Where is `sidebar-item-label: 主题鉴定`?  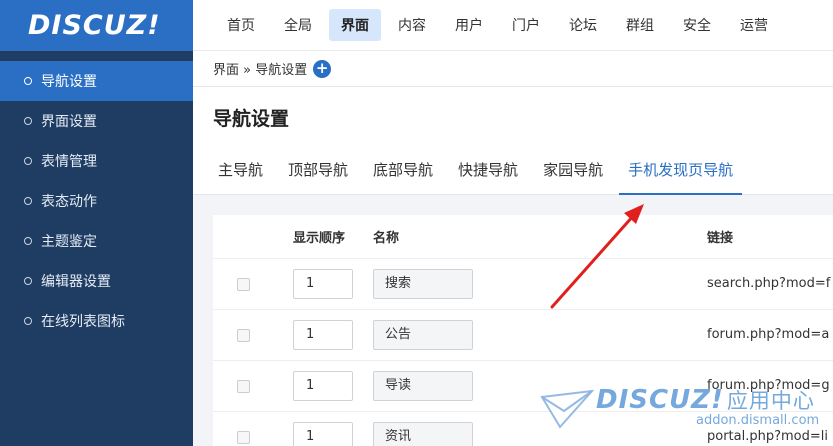
sidebar-item-label: 主题鉴定 is located at coordinates (69, 242).